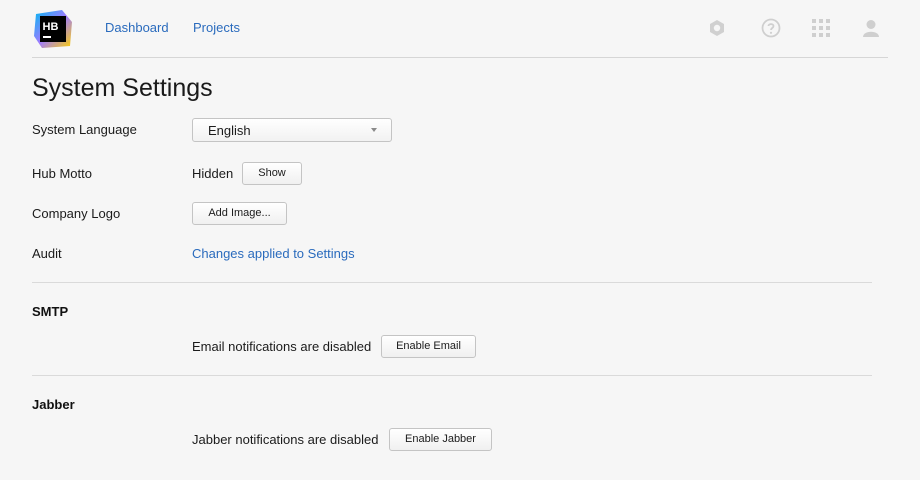 This screenshot has width=920, height=480. I want to click on nav-projects-link: Projects, so click(216, 27).